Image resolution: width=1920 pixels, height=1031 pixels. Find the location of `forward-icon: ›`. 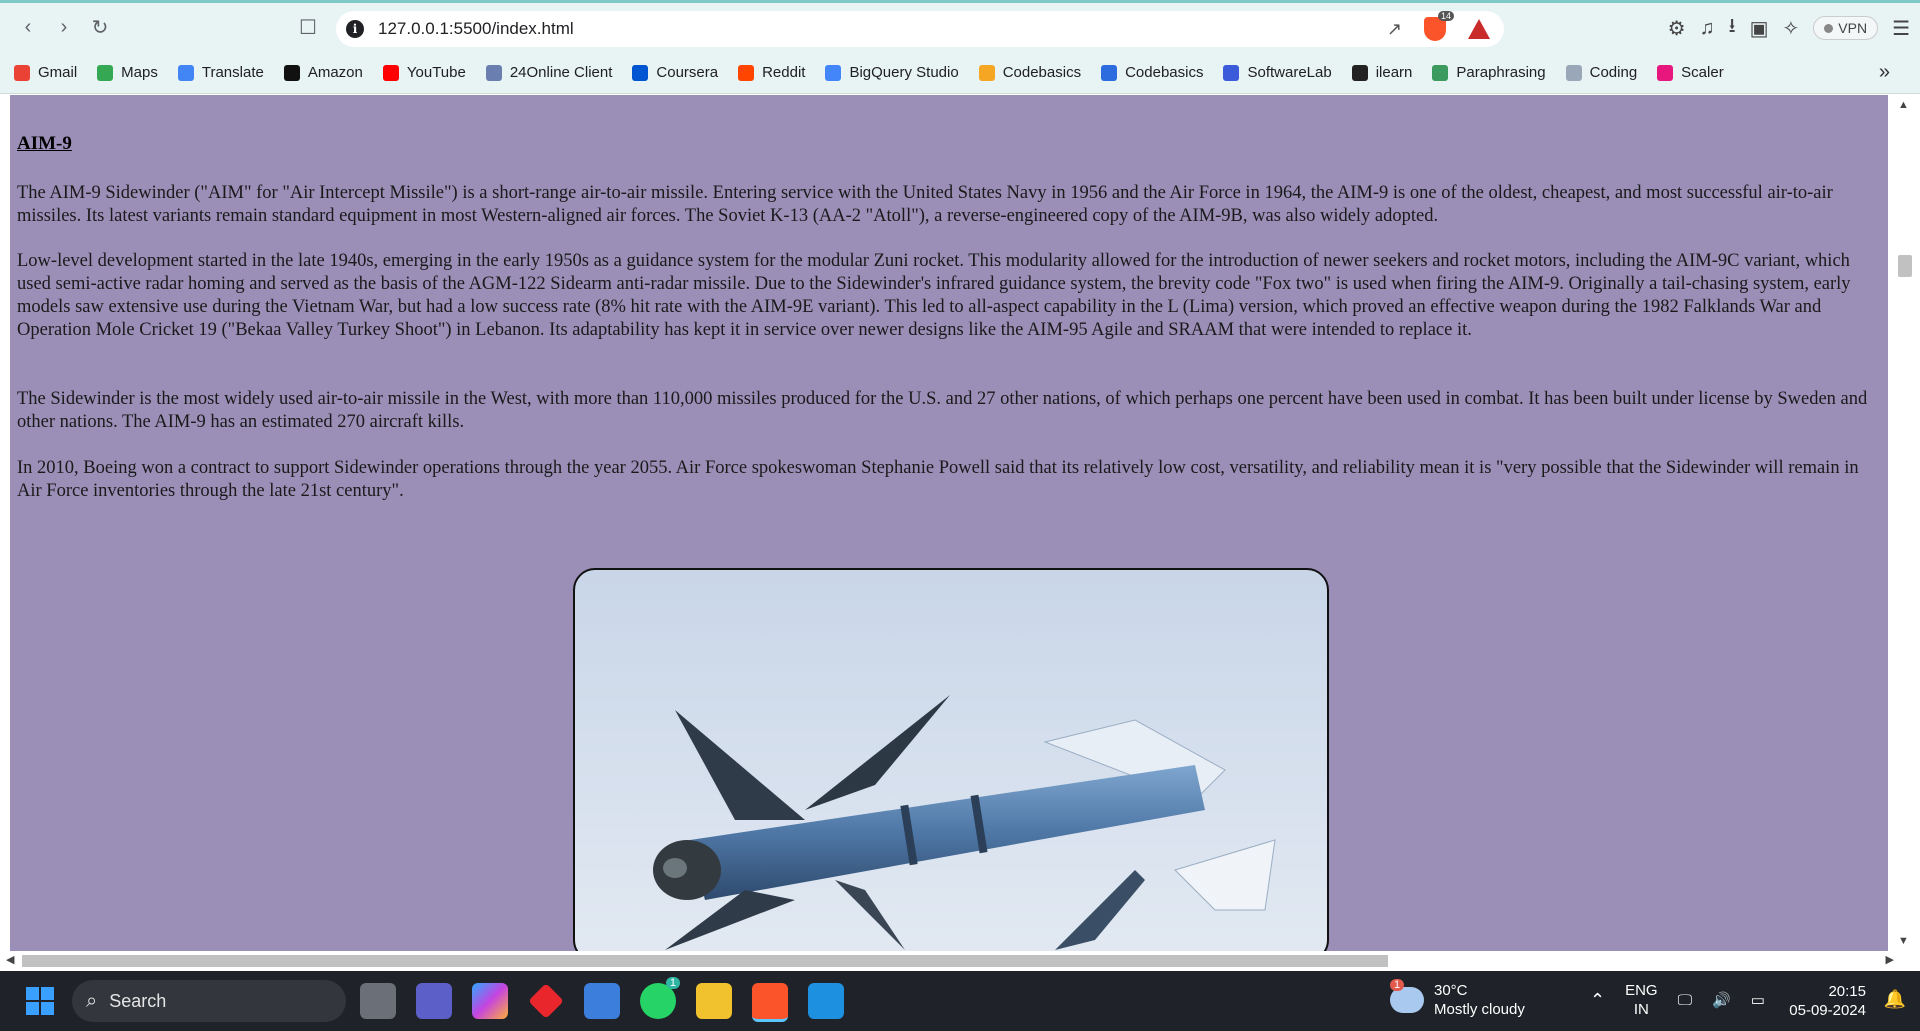

forward-icon: › is located at coordinates (64, 28).